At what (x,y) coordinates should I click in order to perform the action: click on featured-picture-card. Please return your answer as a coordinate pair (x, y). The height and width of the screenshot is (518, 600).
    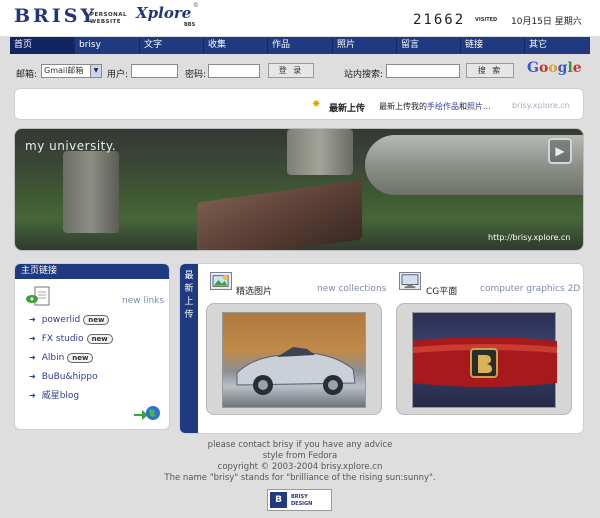
    Looking at the image, I should click on (294, 359).